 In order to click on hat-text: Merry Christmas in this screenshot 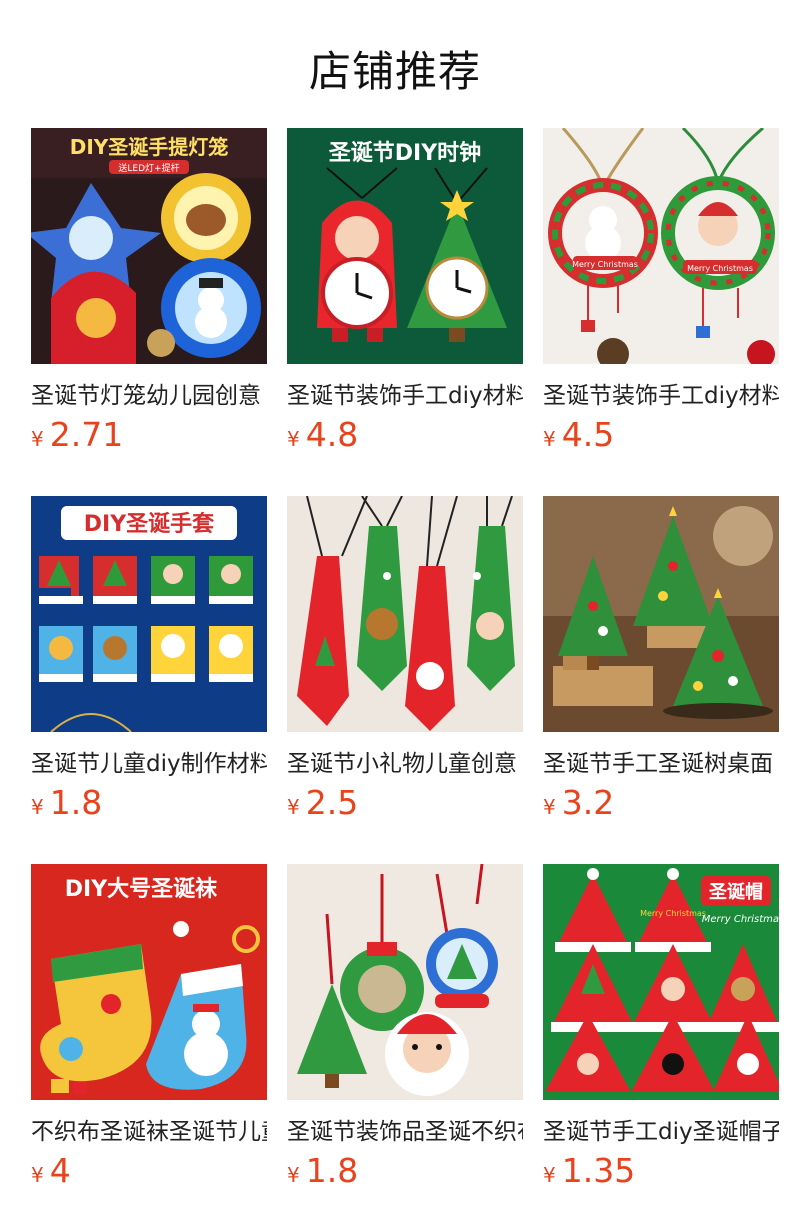, I will do `click(673, 913)`.